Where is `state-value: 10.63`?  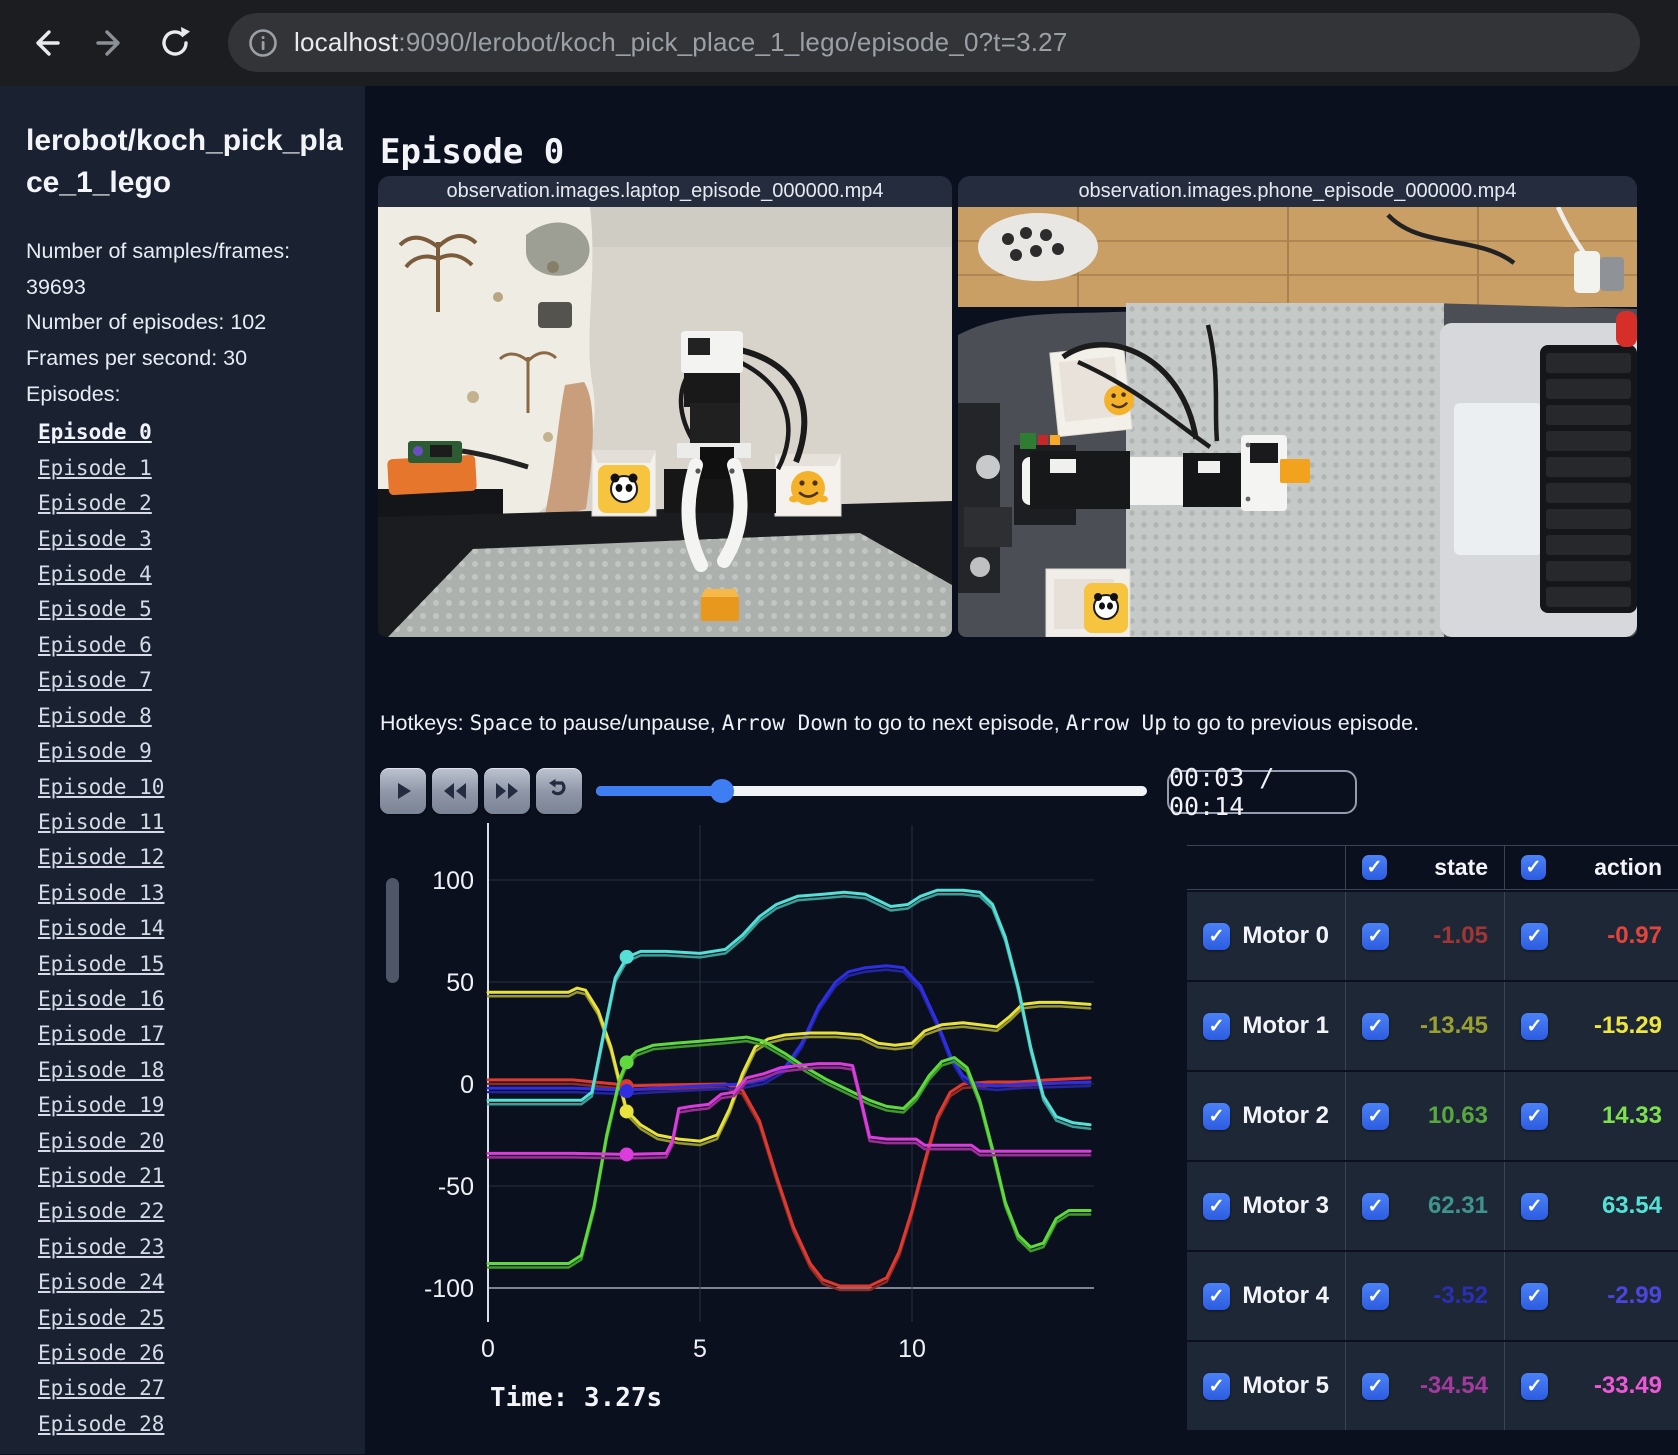
state-value: 10.63 is located at coordinates (1457, 1115).